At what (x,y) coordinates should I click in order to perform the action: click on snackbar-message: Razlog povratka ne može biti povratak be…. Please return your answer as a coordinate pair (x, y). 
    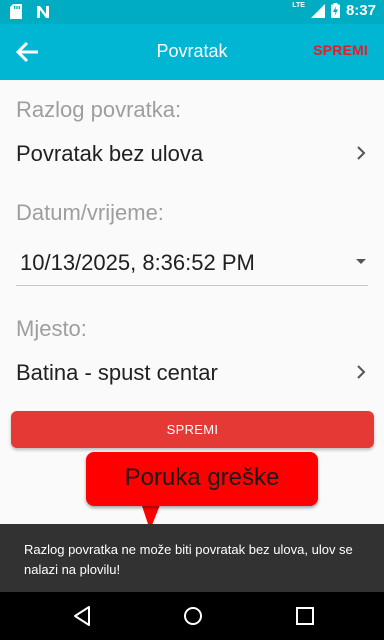
    Looking at the image, I should click on (188, 559).